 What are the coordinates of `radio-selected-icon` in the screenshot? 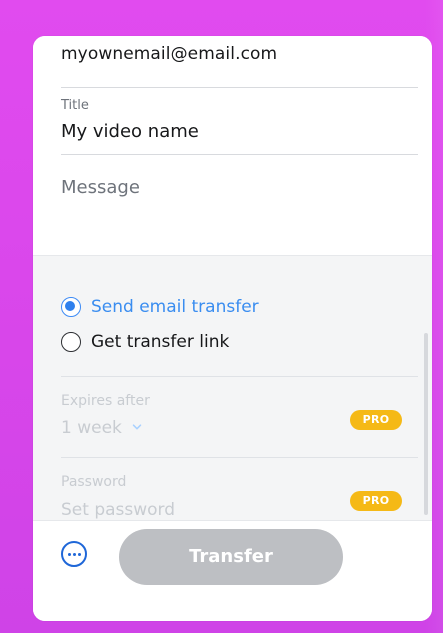 It's located at (71, 307).